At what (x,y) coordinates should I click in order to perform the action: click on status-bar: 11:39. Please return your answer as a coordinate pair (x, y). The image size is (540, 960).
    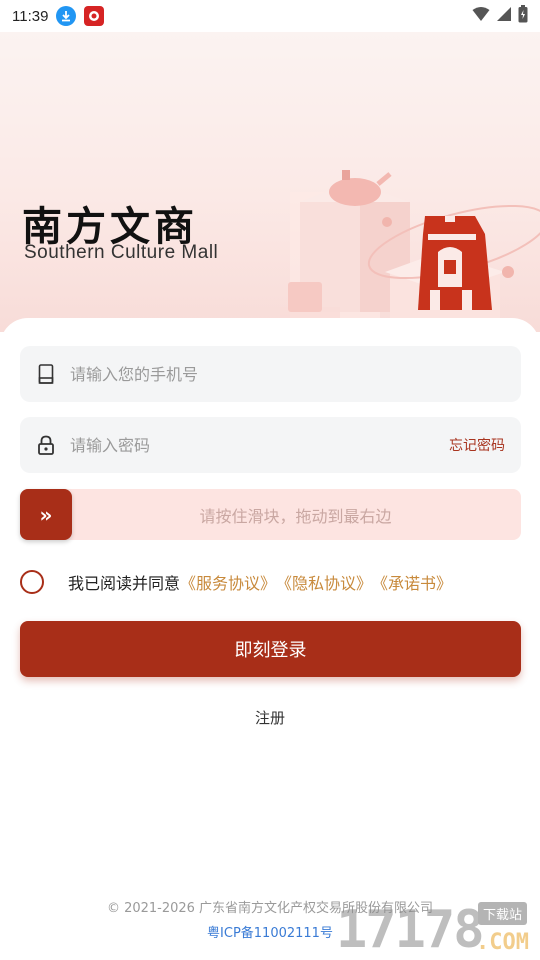
    Looking at the image, I should click on (270, 16).